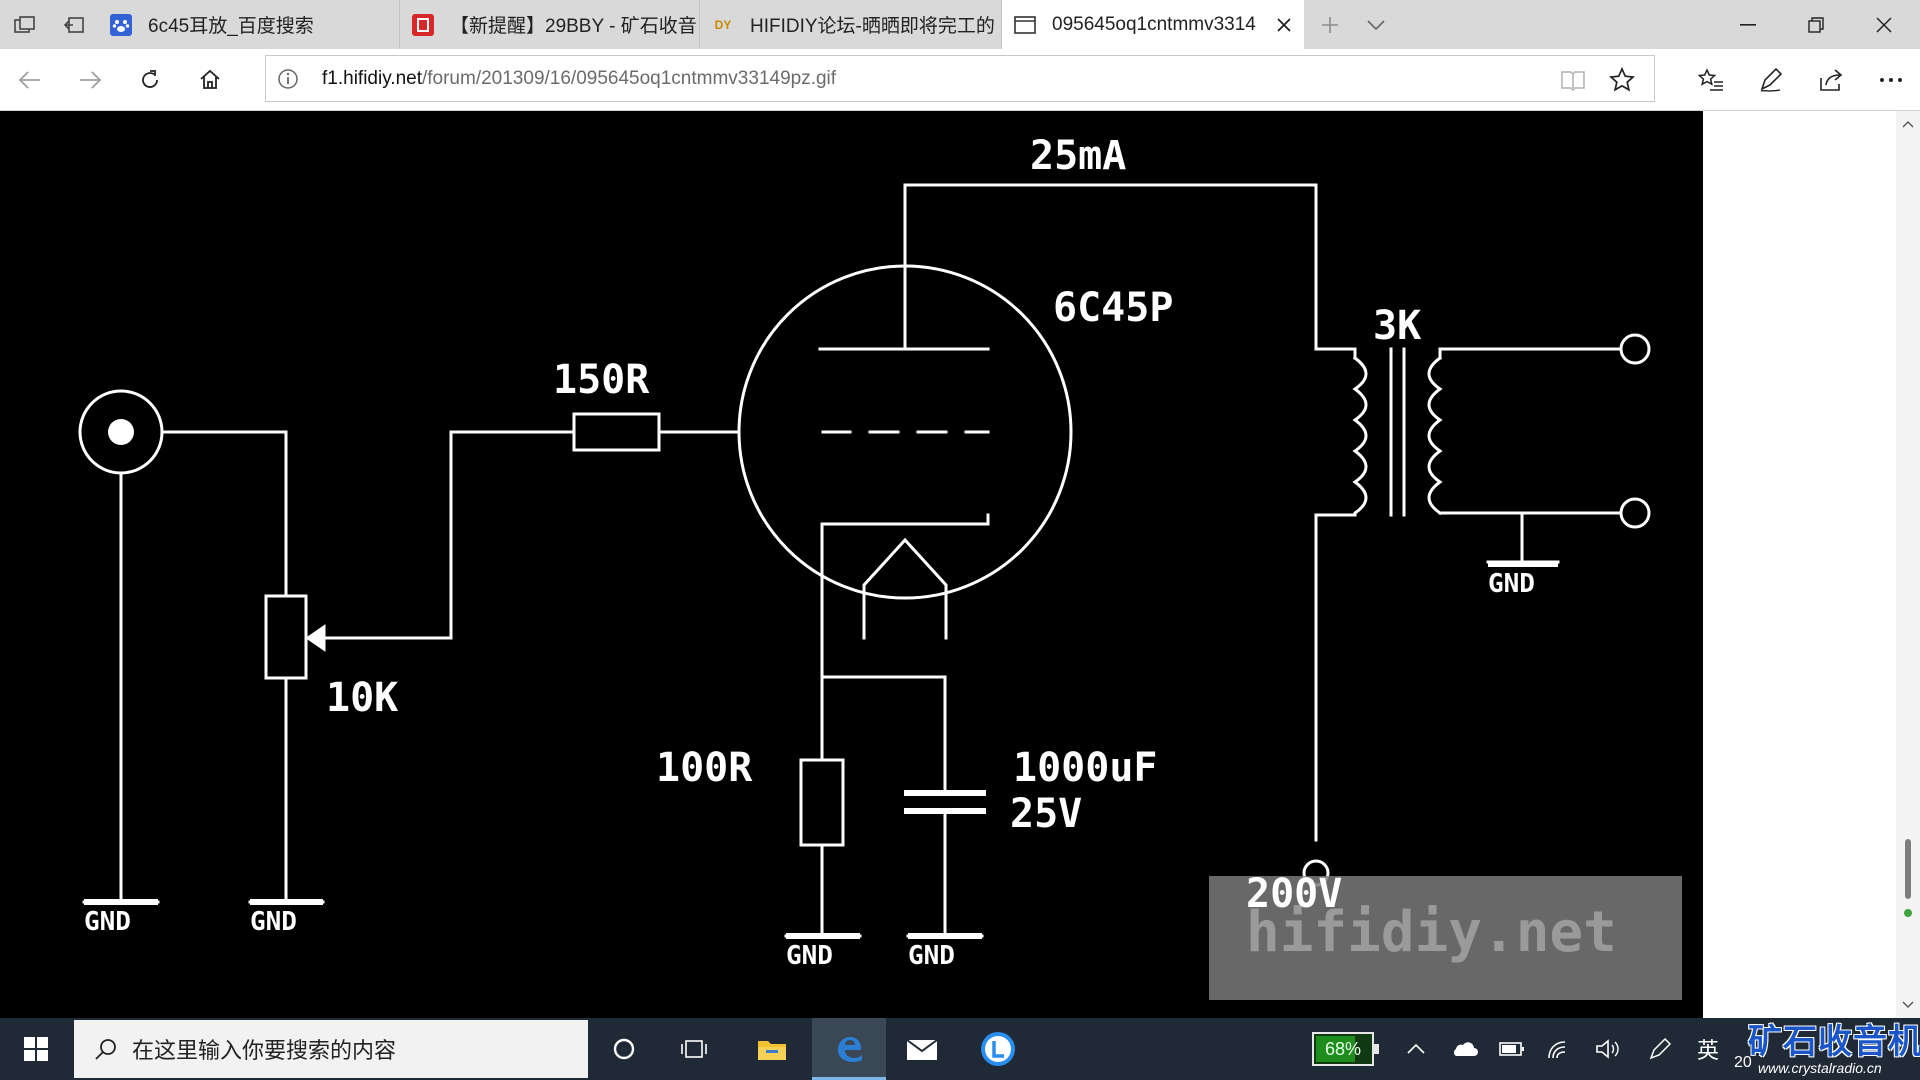  Describe the element at coordinates (288, 79) in the screenshot. I see `info-icon` at that location.